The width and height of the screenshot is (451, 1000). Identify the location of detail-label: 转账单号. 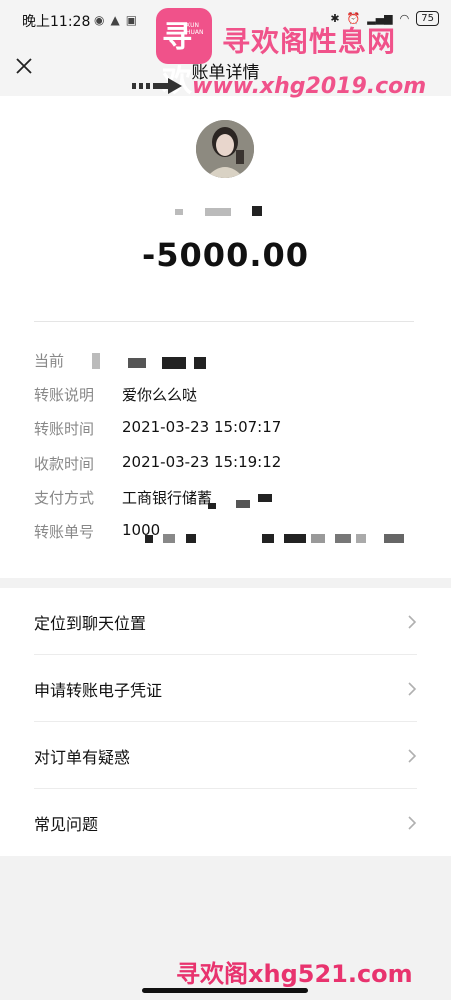
(64, 532).